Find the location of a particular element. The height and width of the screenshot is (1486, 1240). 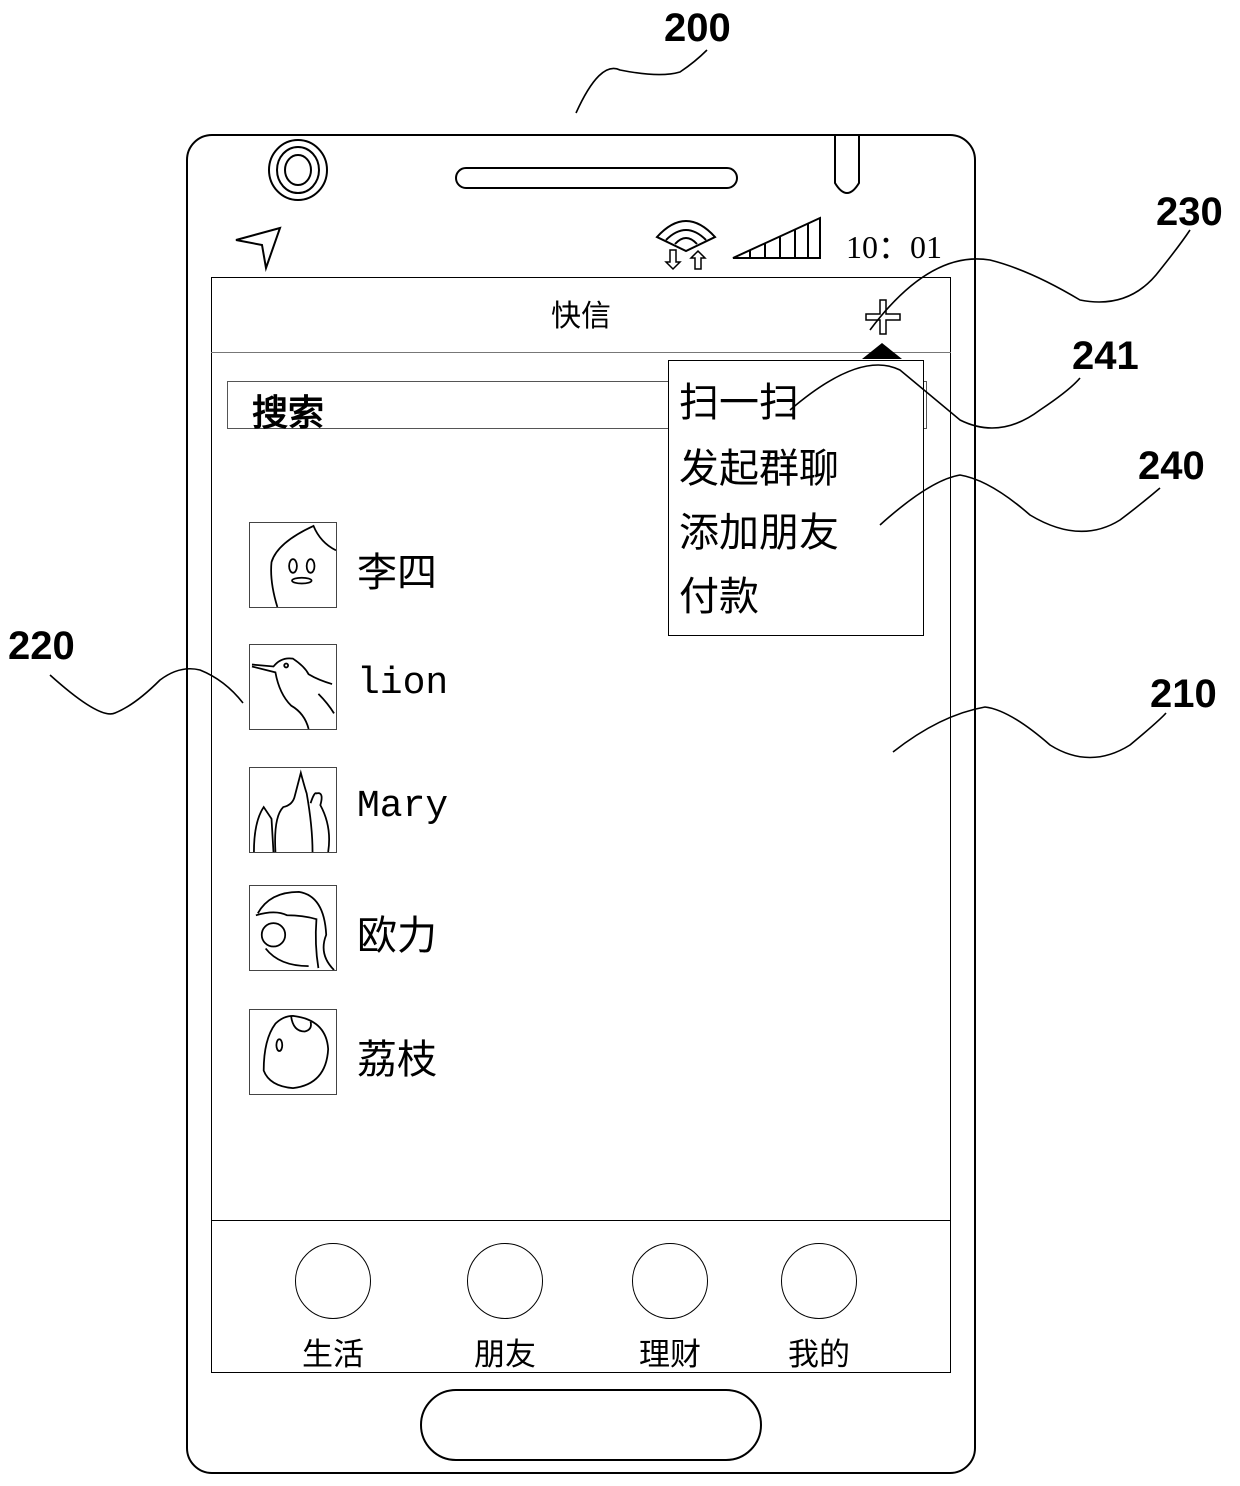

search-placeholder: 搜索 is located at coordinates (288, 413).